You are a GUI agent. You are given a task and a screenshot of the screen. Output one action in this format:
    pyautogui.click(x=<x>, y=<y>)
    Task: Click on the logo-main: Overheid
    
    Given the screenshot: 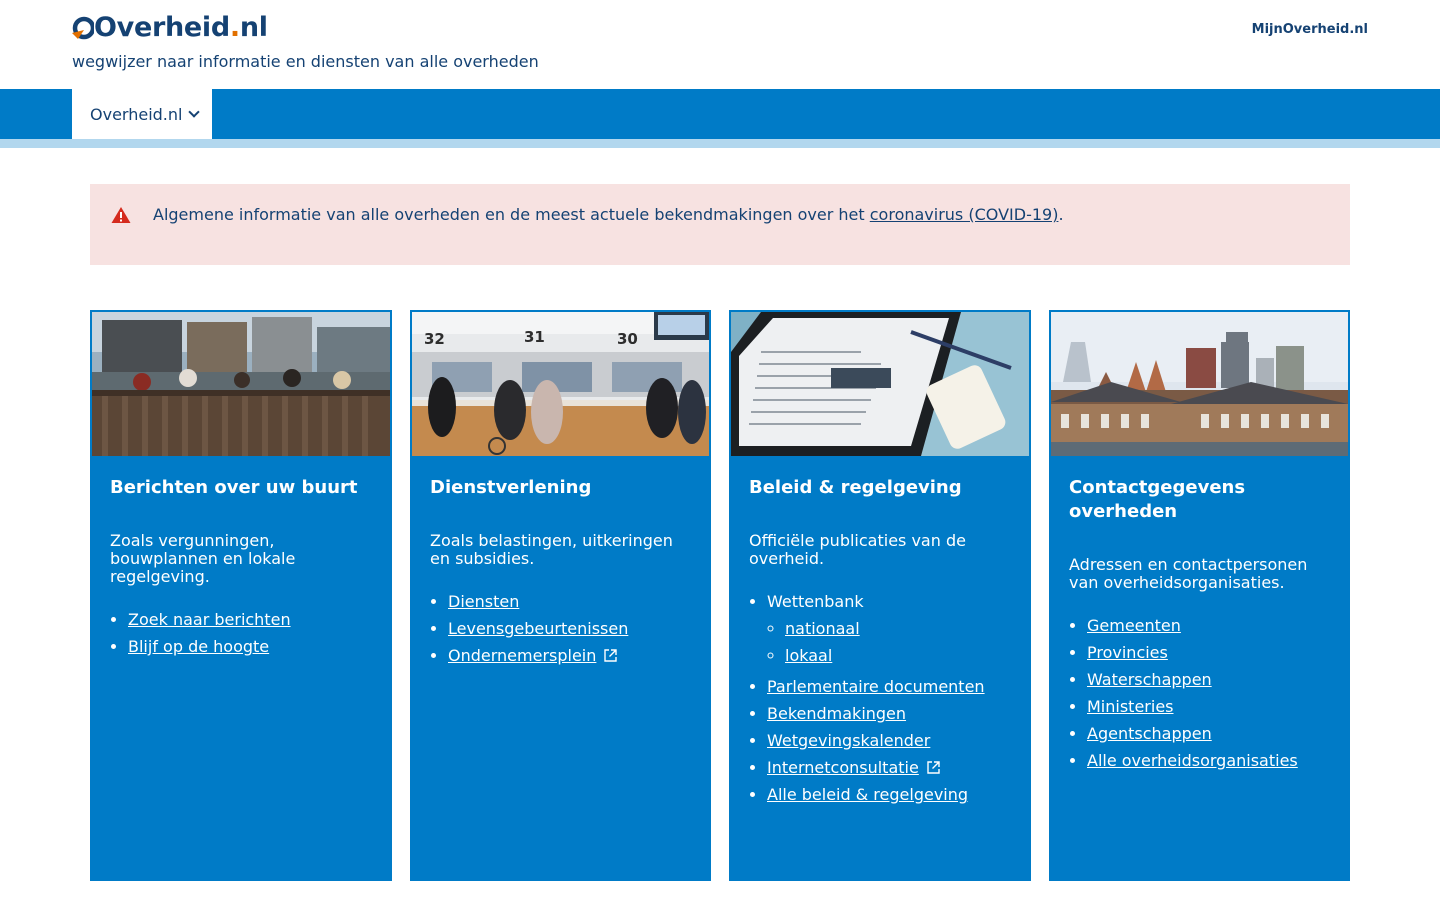 What is the action you would take?
    pyautogui.click(x=162, y=27)
    